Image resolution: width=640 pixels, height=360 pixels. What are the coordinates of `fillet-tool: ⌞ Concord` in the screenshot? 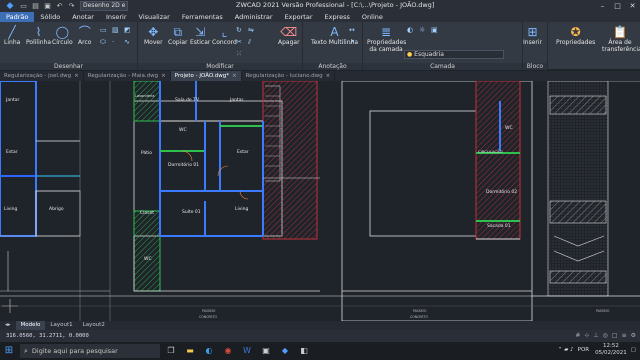 It's located at (224, 35).